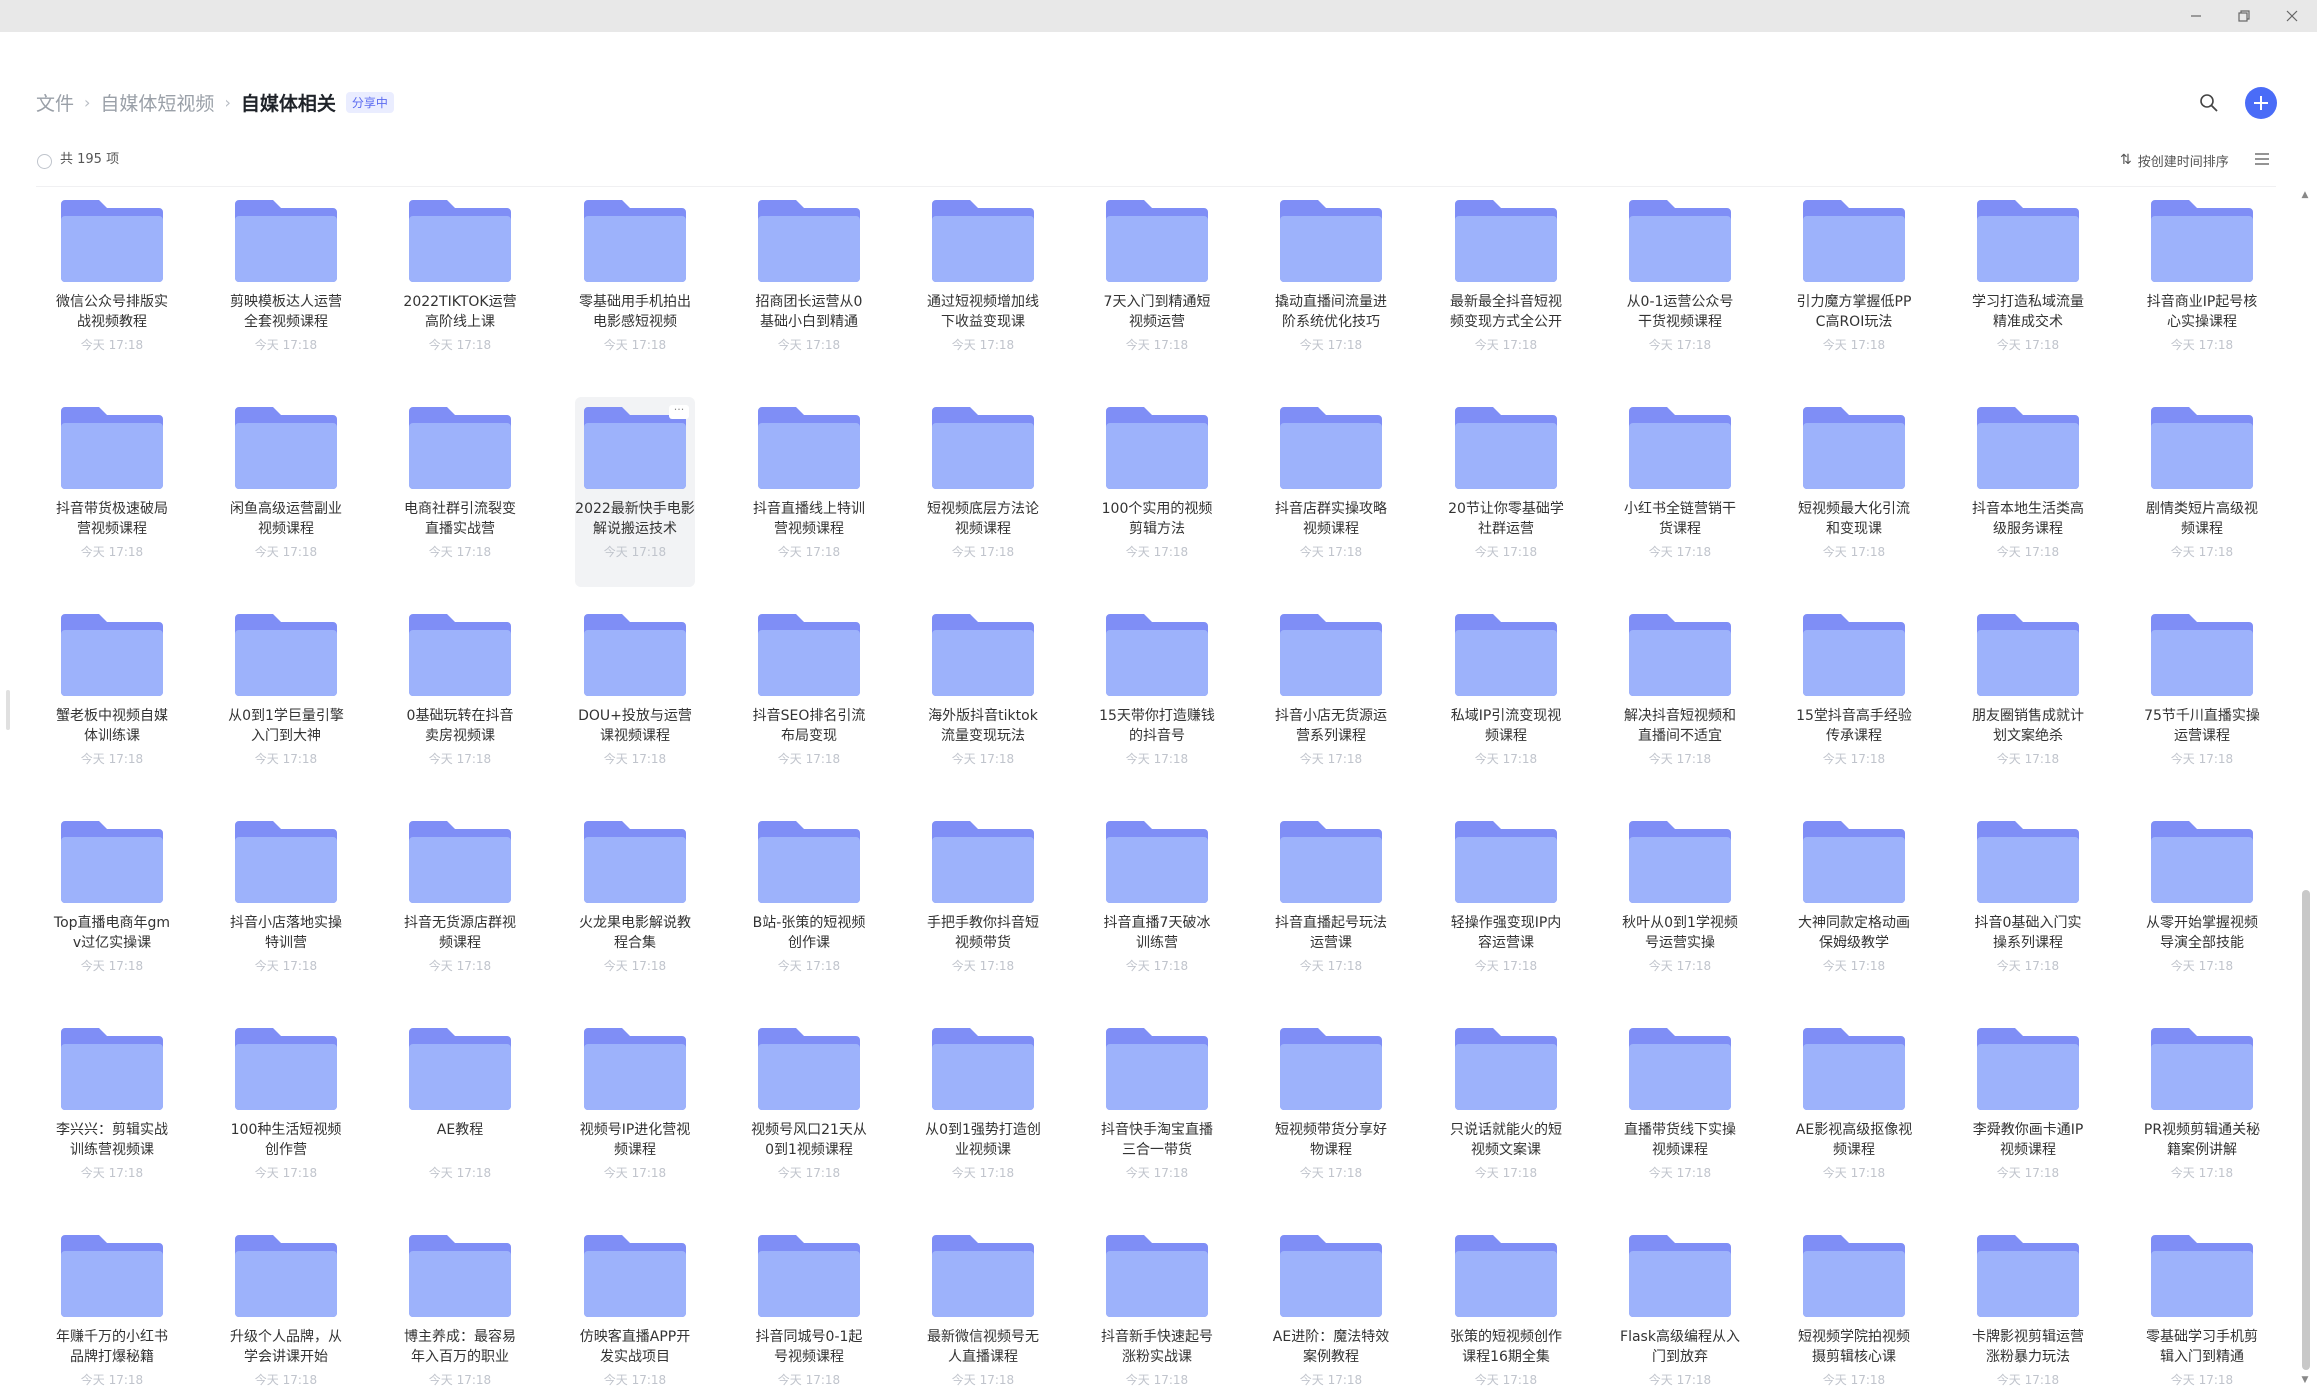  What do you see at coordinates (112, 906) in the screenshot?
I see `folder-item: Top直播电商年gmv过亿实操课 今天 17:18` at bounding box center [112, 906].